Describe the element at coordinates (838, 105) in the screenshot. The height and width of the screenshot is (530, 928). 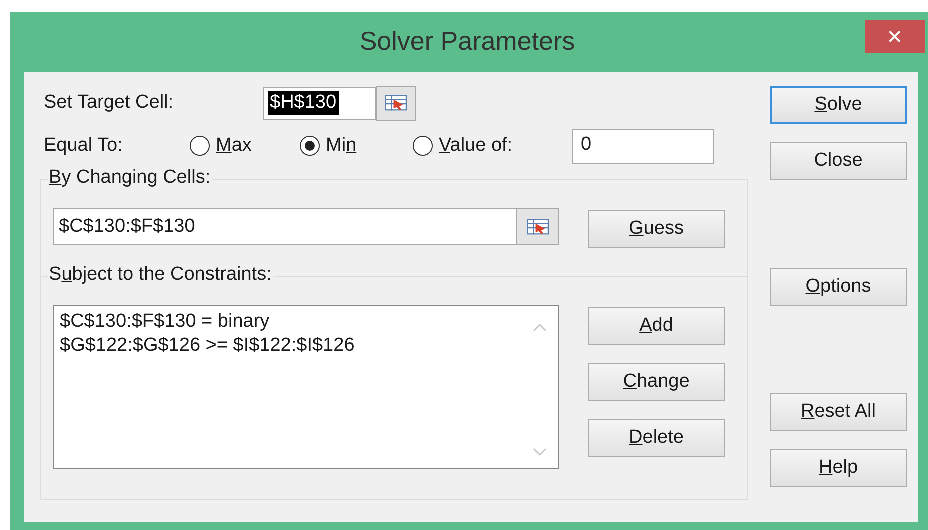
I see `dialog-button: Solve` at that location.